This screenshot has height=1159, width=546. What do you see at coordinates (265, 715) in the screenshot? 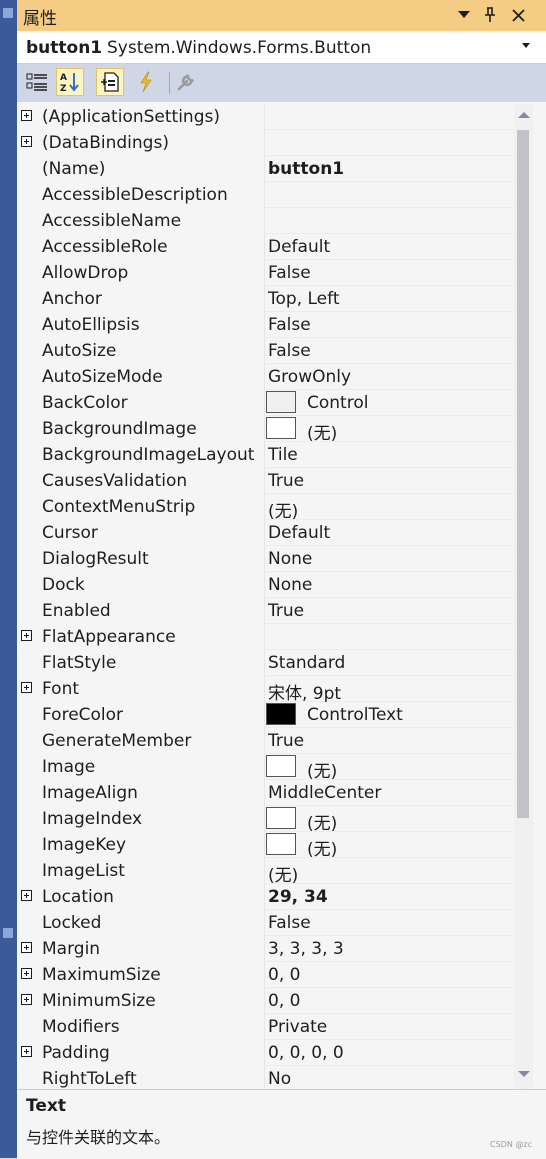
I see `property-row: ForeColor ControlText` at bounding box center [265, 715].